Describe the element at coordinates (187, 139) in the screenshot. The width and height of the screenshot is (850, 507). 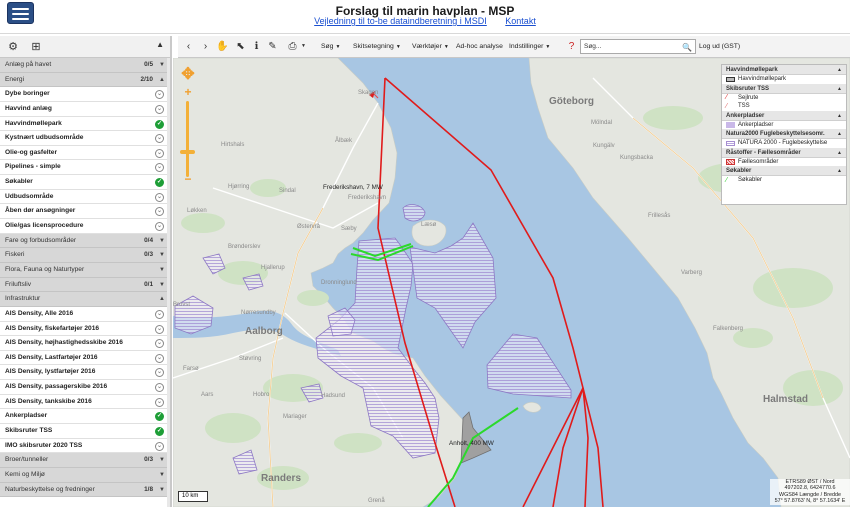
I see `zoom-slider` at that location.